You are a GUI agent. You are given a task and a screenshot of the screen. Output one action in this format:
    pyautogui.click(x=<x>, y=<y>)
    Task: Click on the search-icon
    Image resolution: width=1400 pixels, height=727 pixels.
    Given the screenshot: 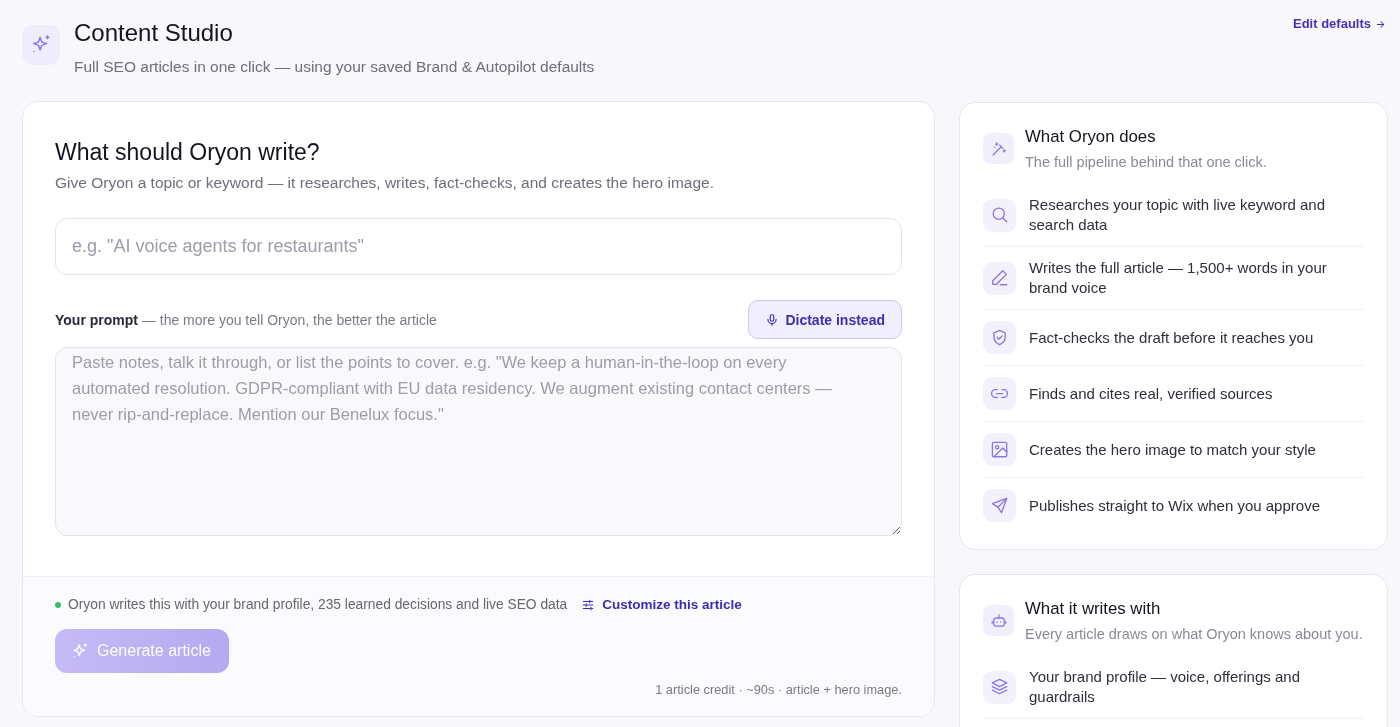 What is the action you would take?
    pyautogui.click(x=999, y=215)
    